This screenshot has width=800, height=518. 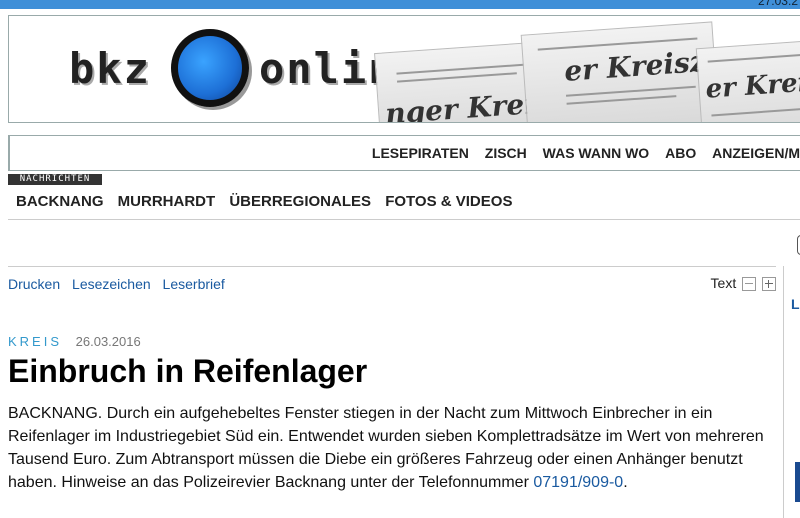 What do you see at coordinates (194, 284) in the screenshot?
I see `letter-link: Leserbrief` at bounding box center [194, 284].